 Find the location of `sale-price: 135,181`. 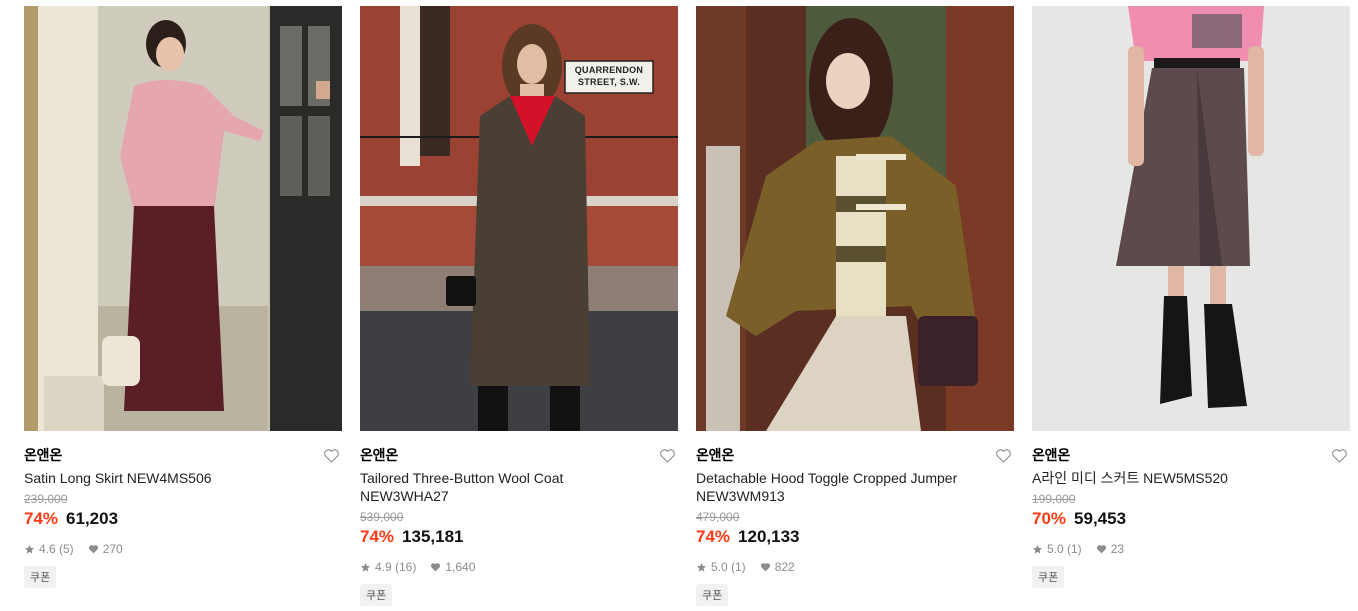

sale-price: 135,181 is located at coordinates (433, 536).